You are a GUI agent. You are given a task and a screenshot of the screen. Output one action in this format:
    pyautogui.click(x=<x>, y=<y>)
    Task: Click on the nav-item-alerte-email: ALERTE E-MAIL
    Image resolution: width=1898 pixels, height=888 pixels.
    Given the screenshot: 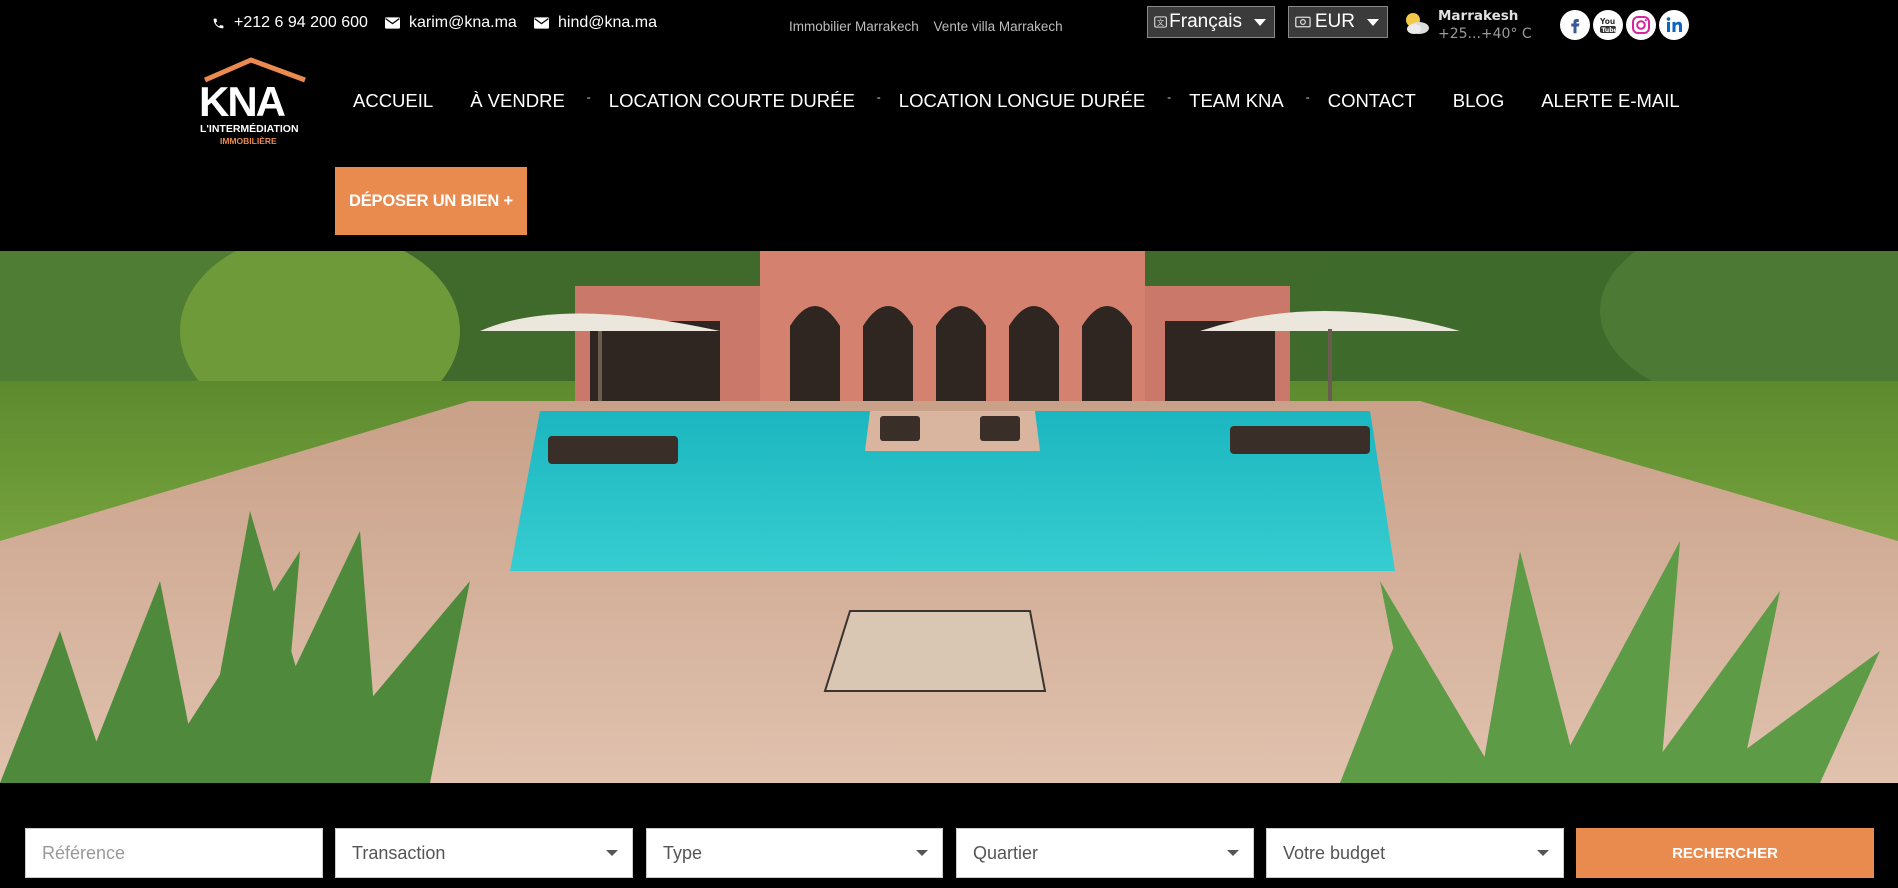 What is the action you would take?
    pyautogui.click(x=1610, y=101)
    